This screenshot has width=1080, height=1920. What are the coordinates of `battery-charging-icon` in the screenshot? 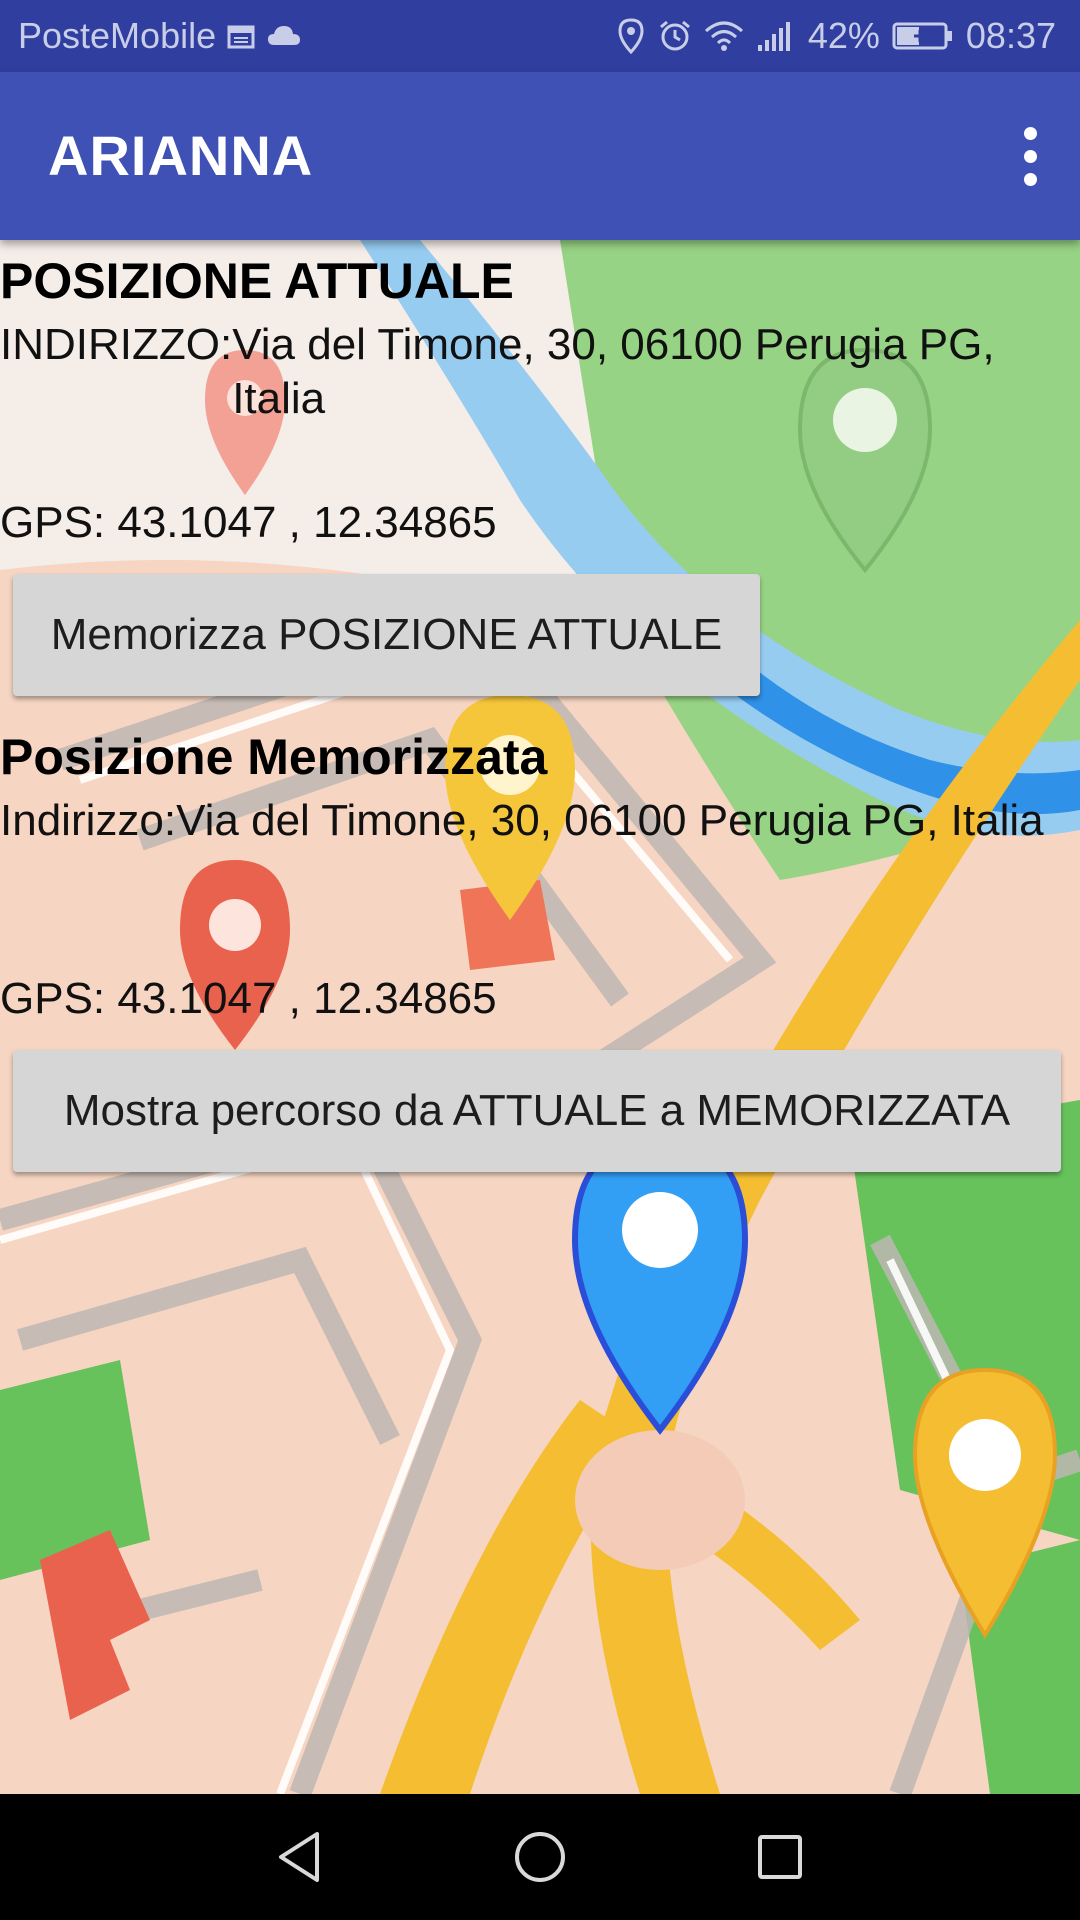 It's located at (923, 36).